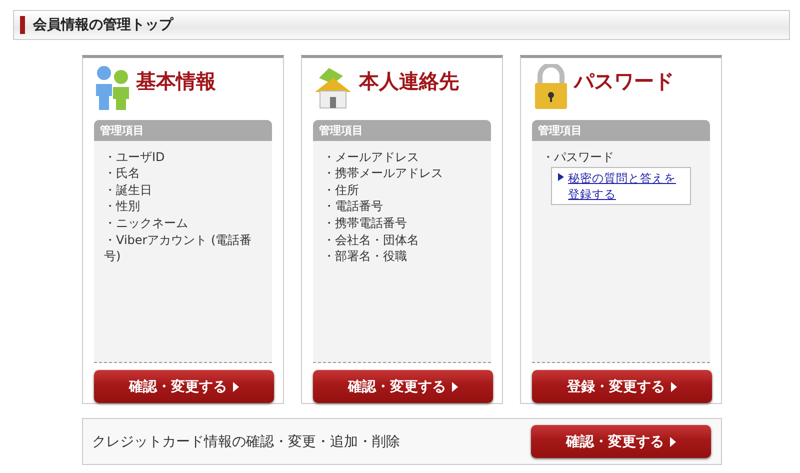  What do you see at coordinates (176, 81) in the screenshot?
I see `card-title: 基本情報` at bounding box center [176, 81].